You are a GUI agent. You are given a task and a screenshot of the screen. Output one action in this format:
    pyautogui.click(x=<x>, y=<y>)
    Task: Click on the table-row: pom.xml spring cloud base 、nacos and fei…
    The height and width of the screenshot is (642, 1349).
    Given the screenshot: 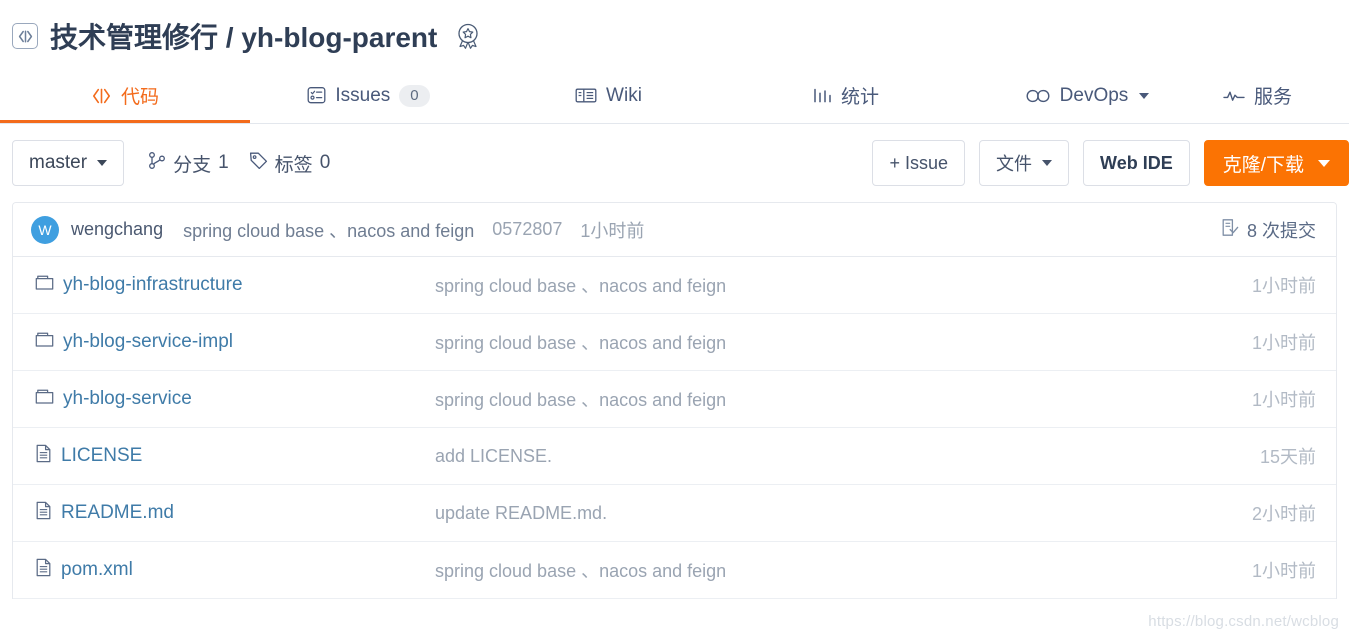 What is the action you would take?
    pyautogui.click(x=674, y=570)
    